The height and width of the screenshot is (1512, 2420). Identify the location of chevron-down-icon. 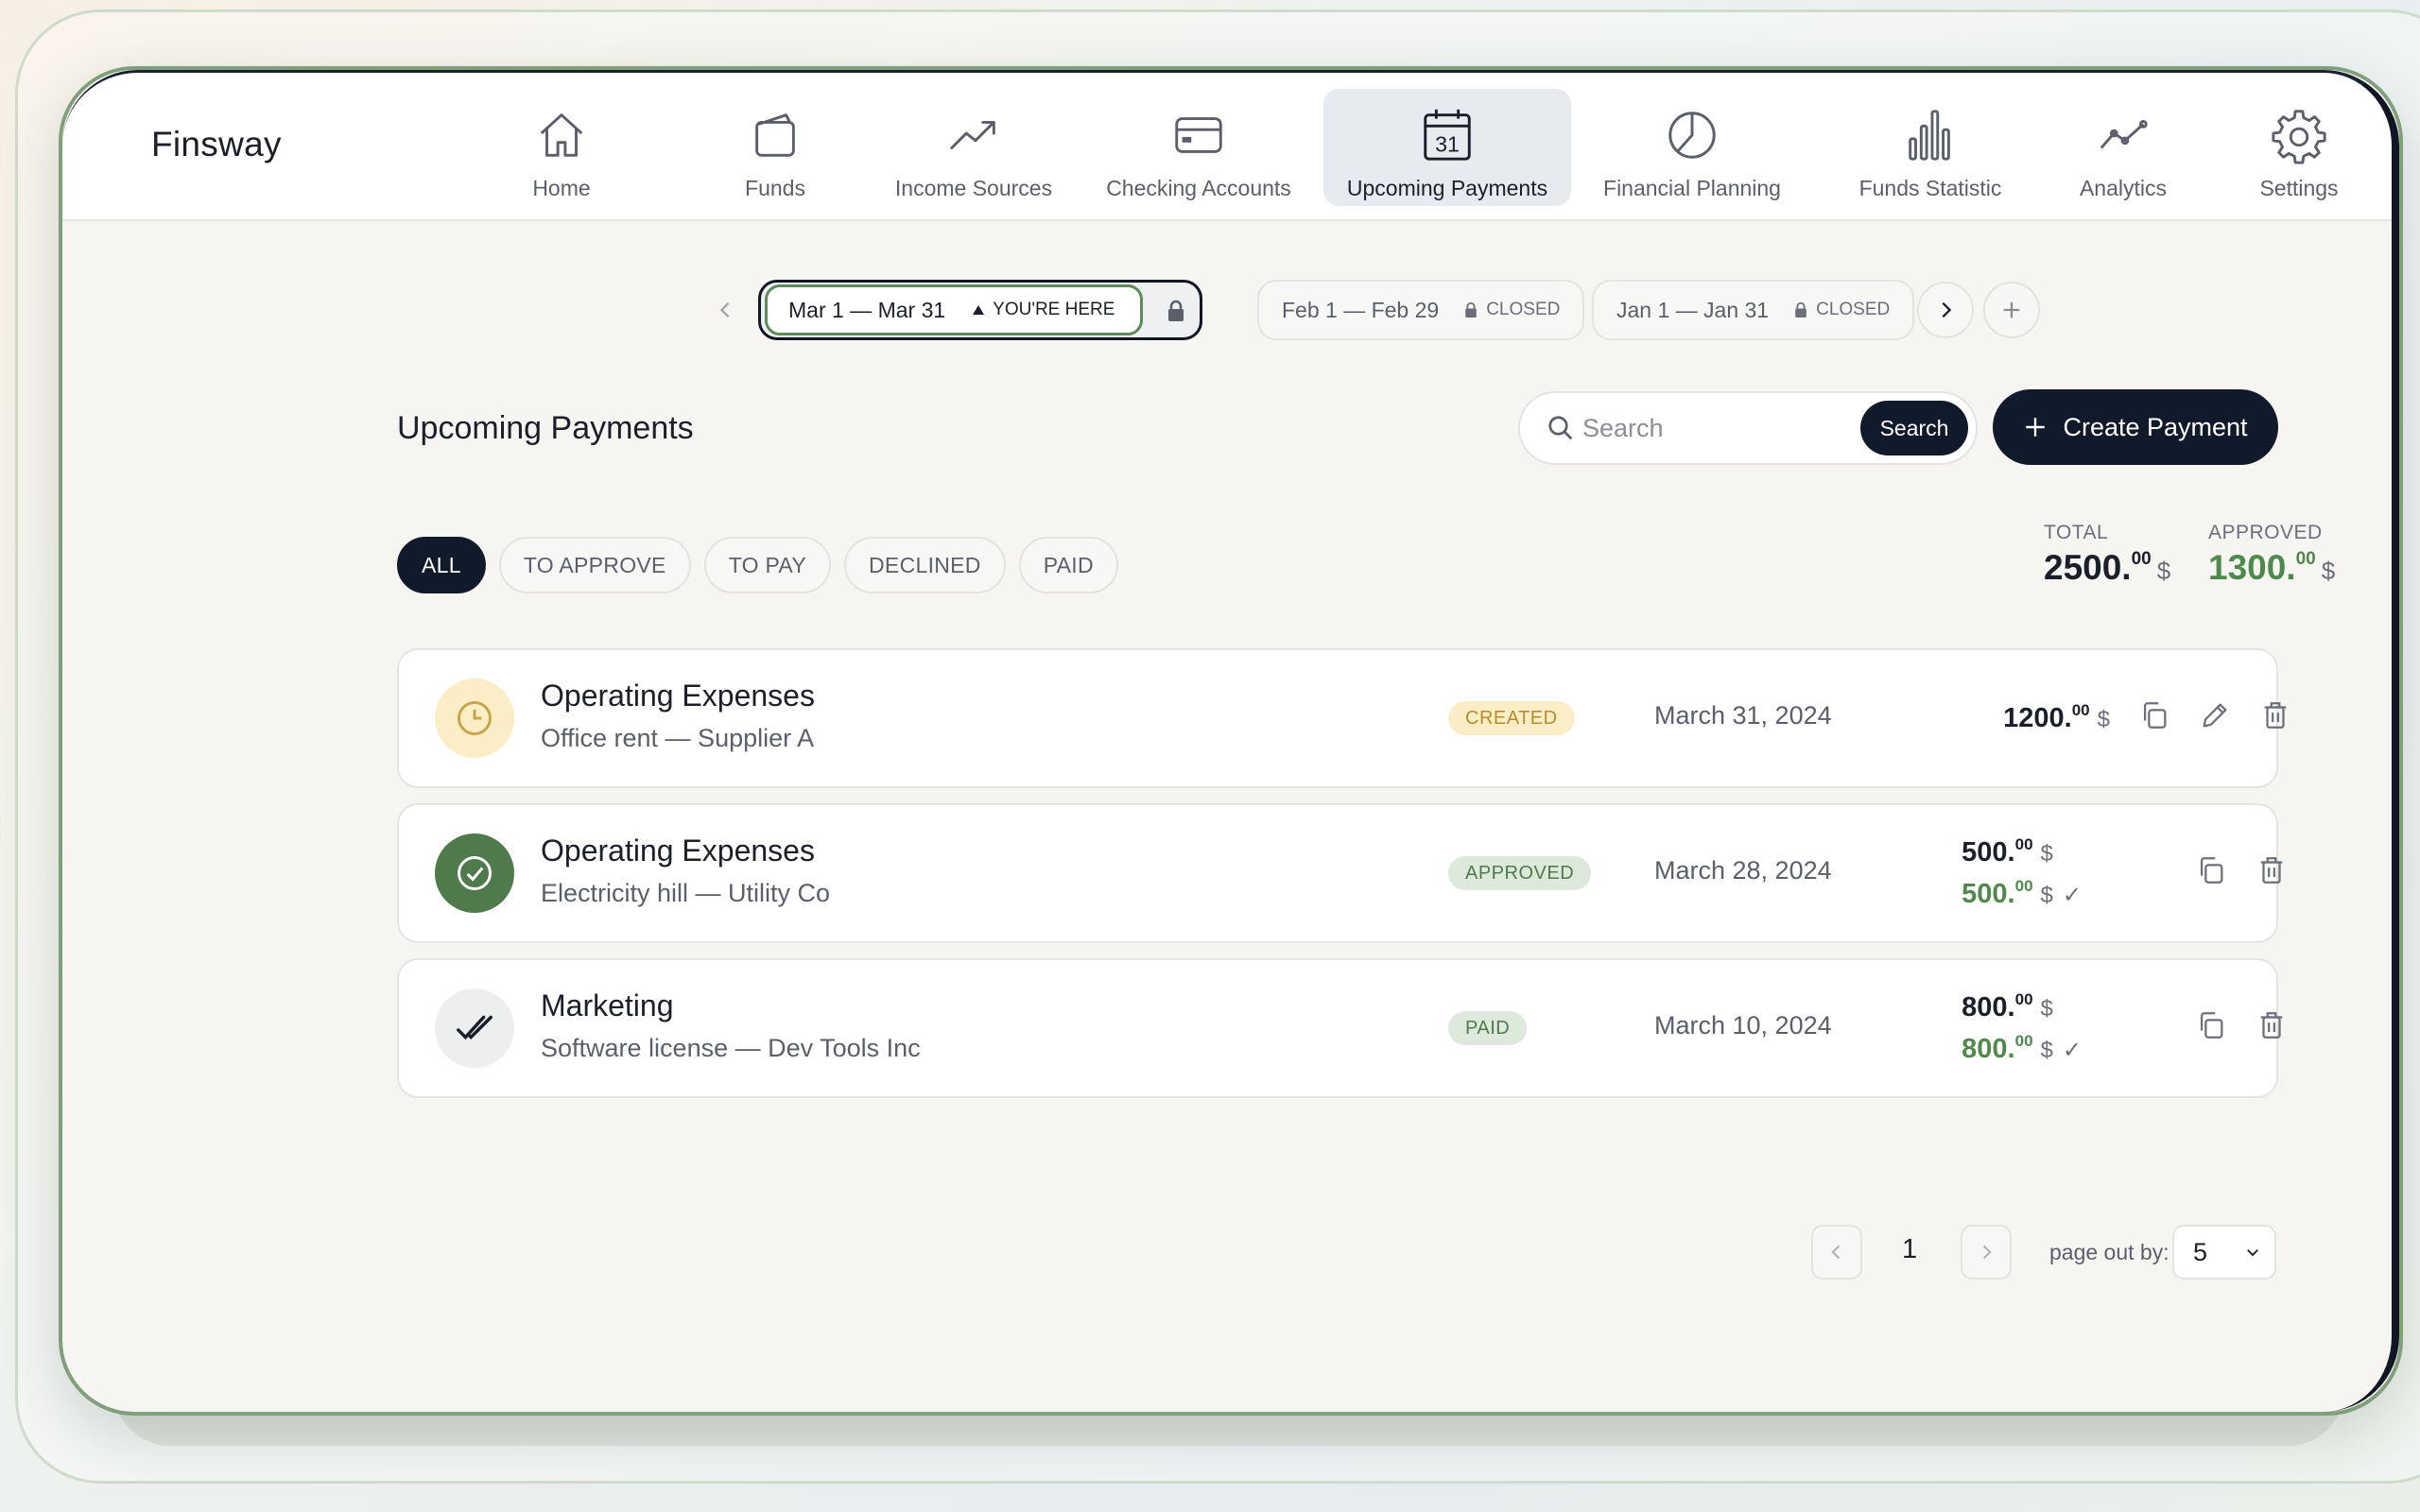
(2252, 1253).